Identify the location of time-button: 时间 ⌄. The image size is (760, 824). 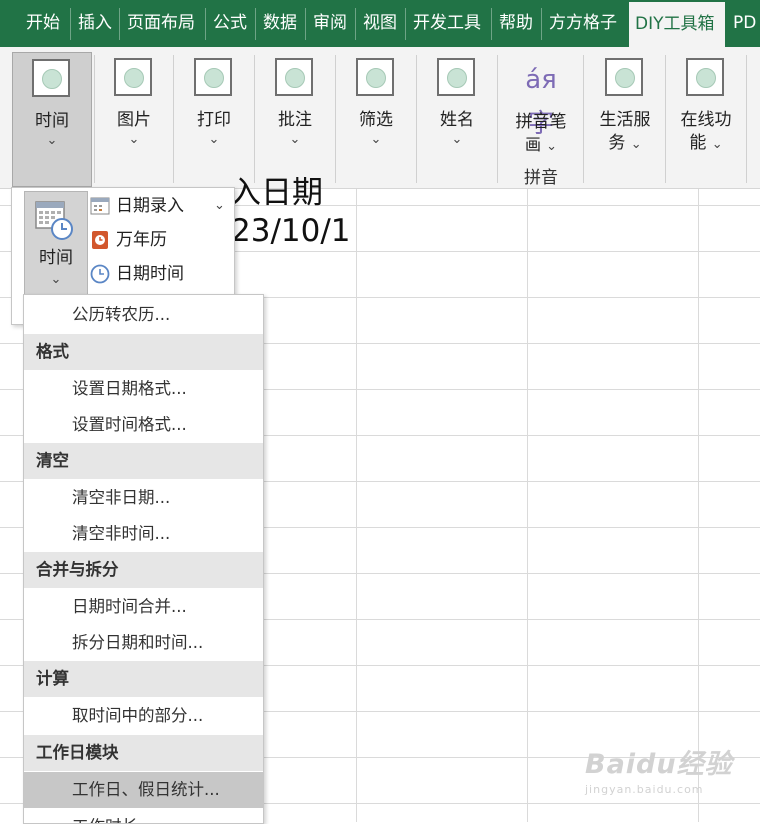
(52, 119).